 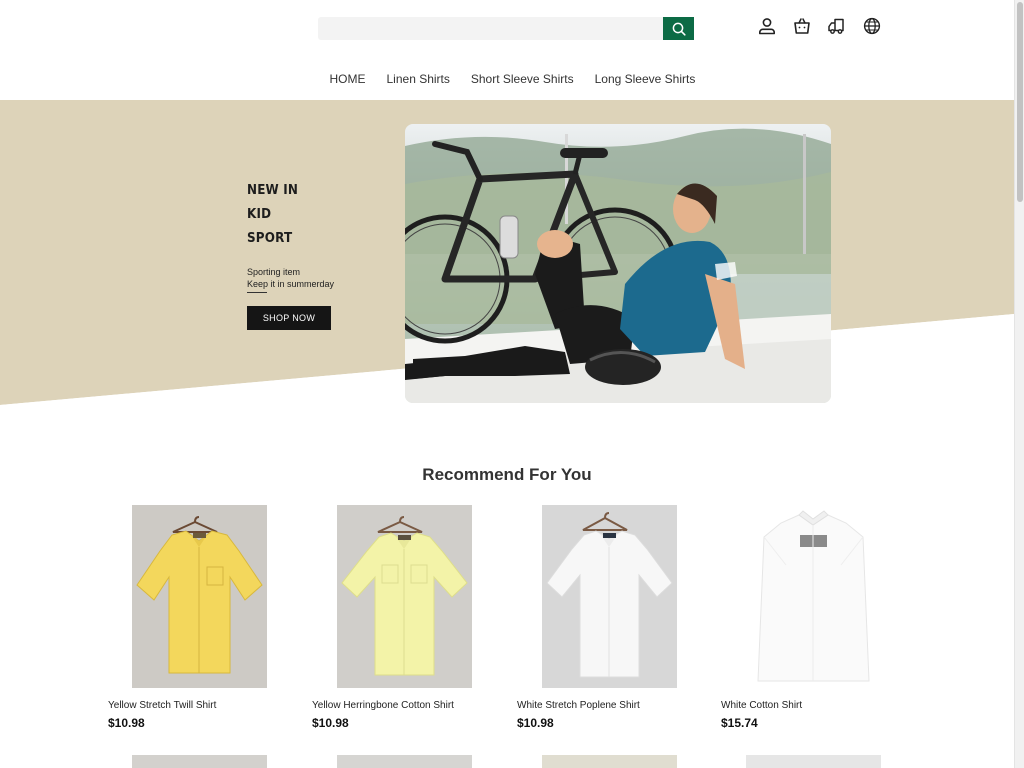 What do you see at coordinates (259, 214) in the screenshot?
I see `hero-heading-line: KID` at bounding box center [259, 214].